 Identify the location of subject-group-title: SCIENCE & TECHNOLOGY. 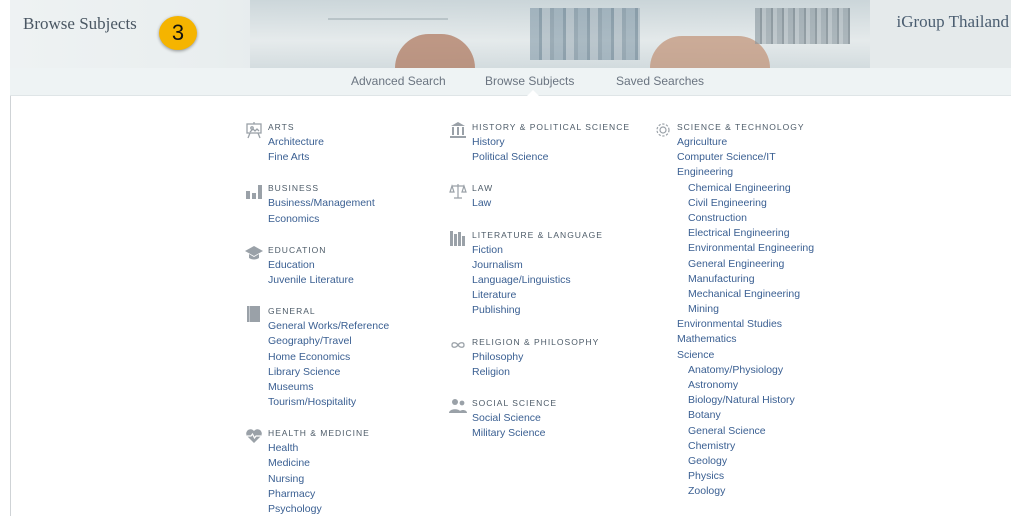
(741, 127).